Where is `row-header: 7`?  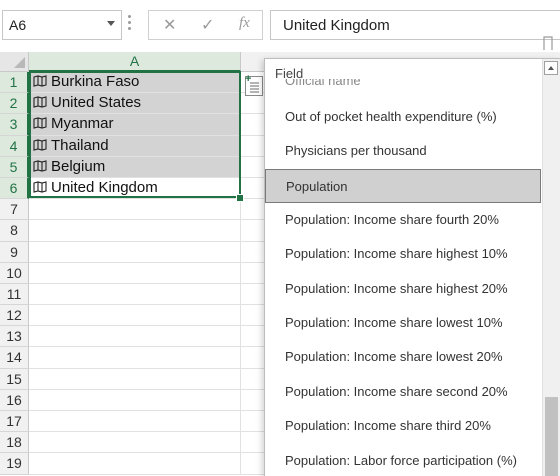
row-header: 7 is located at coordinates (14, 210).